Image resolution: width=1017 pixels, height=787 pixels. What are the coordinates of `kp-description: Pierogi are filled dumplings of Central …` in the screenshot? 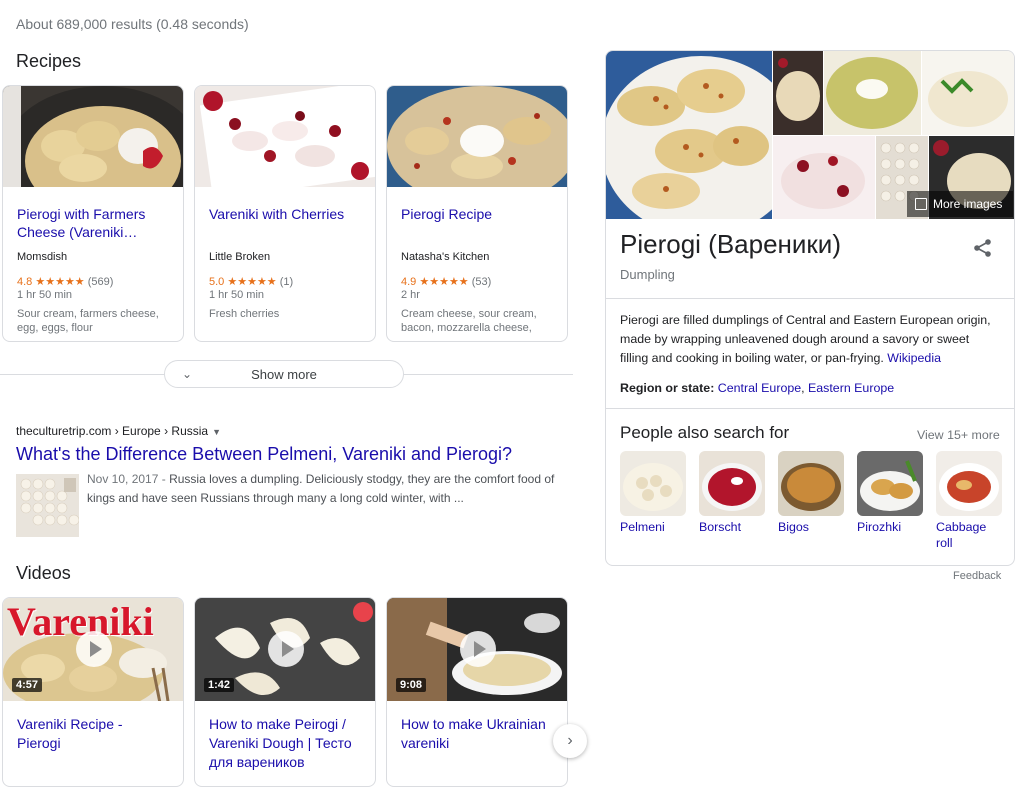 It's located at (810, 339).